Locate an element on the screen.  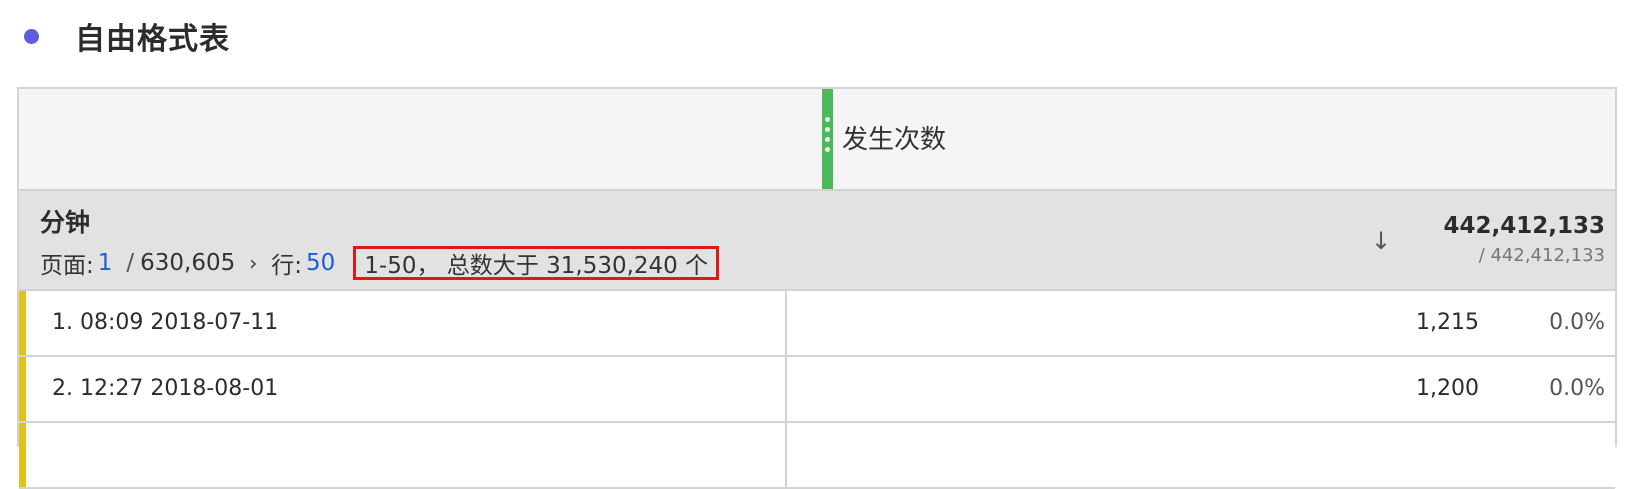
total-pages: 630,605 is located at coordinates (188, 263).